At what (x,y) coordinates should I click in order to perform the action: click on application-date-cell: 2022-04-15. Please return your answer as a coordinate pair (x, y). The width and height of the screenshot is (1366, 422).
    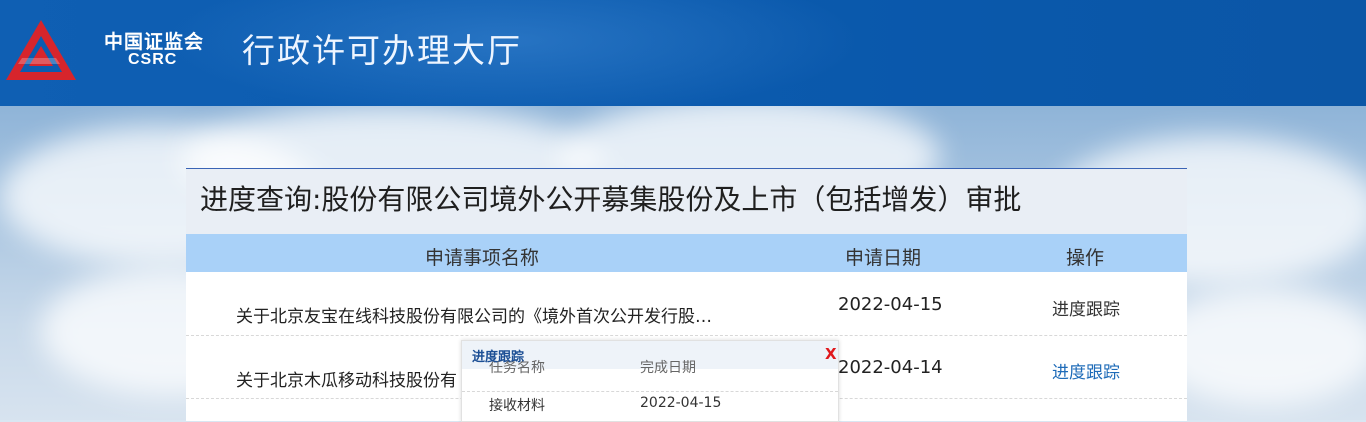
    Looking at the image, I should click on (890, 304).